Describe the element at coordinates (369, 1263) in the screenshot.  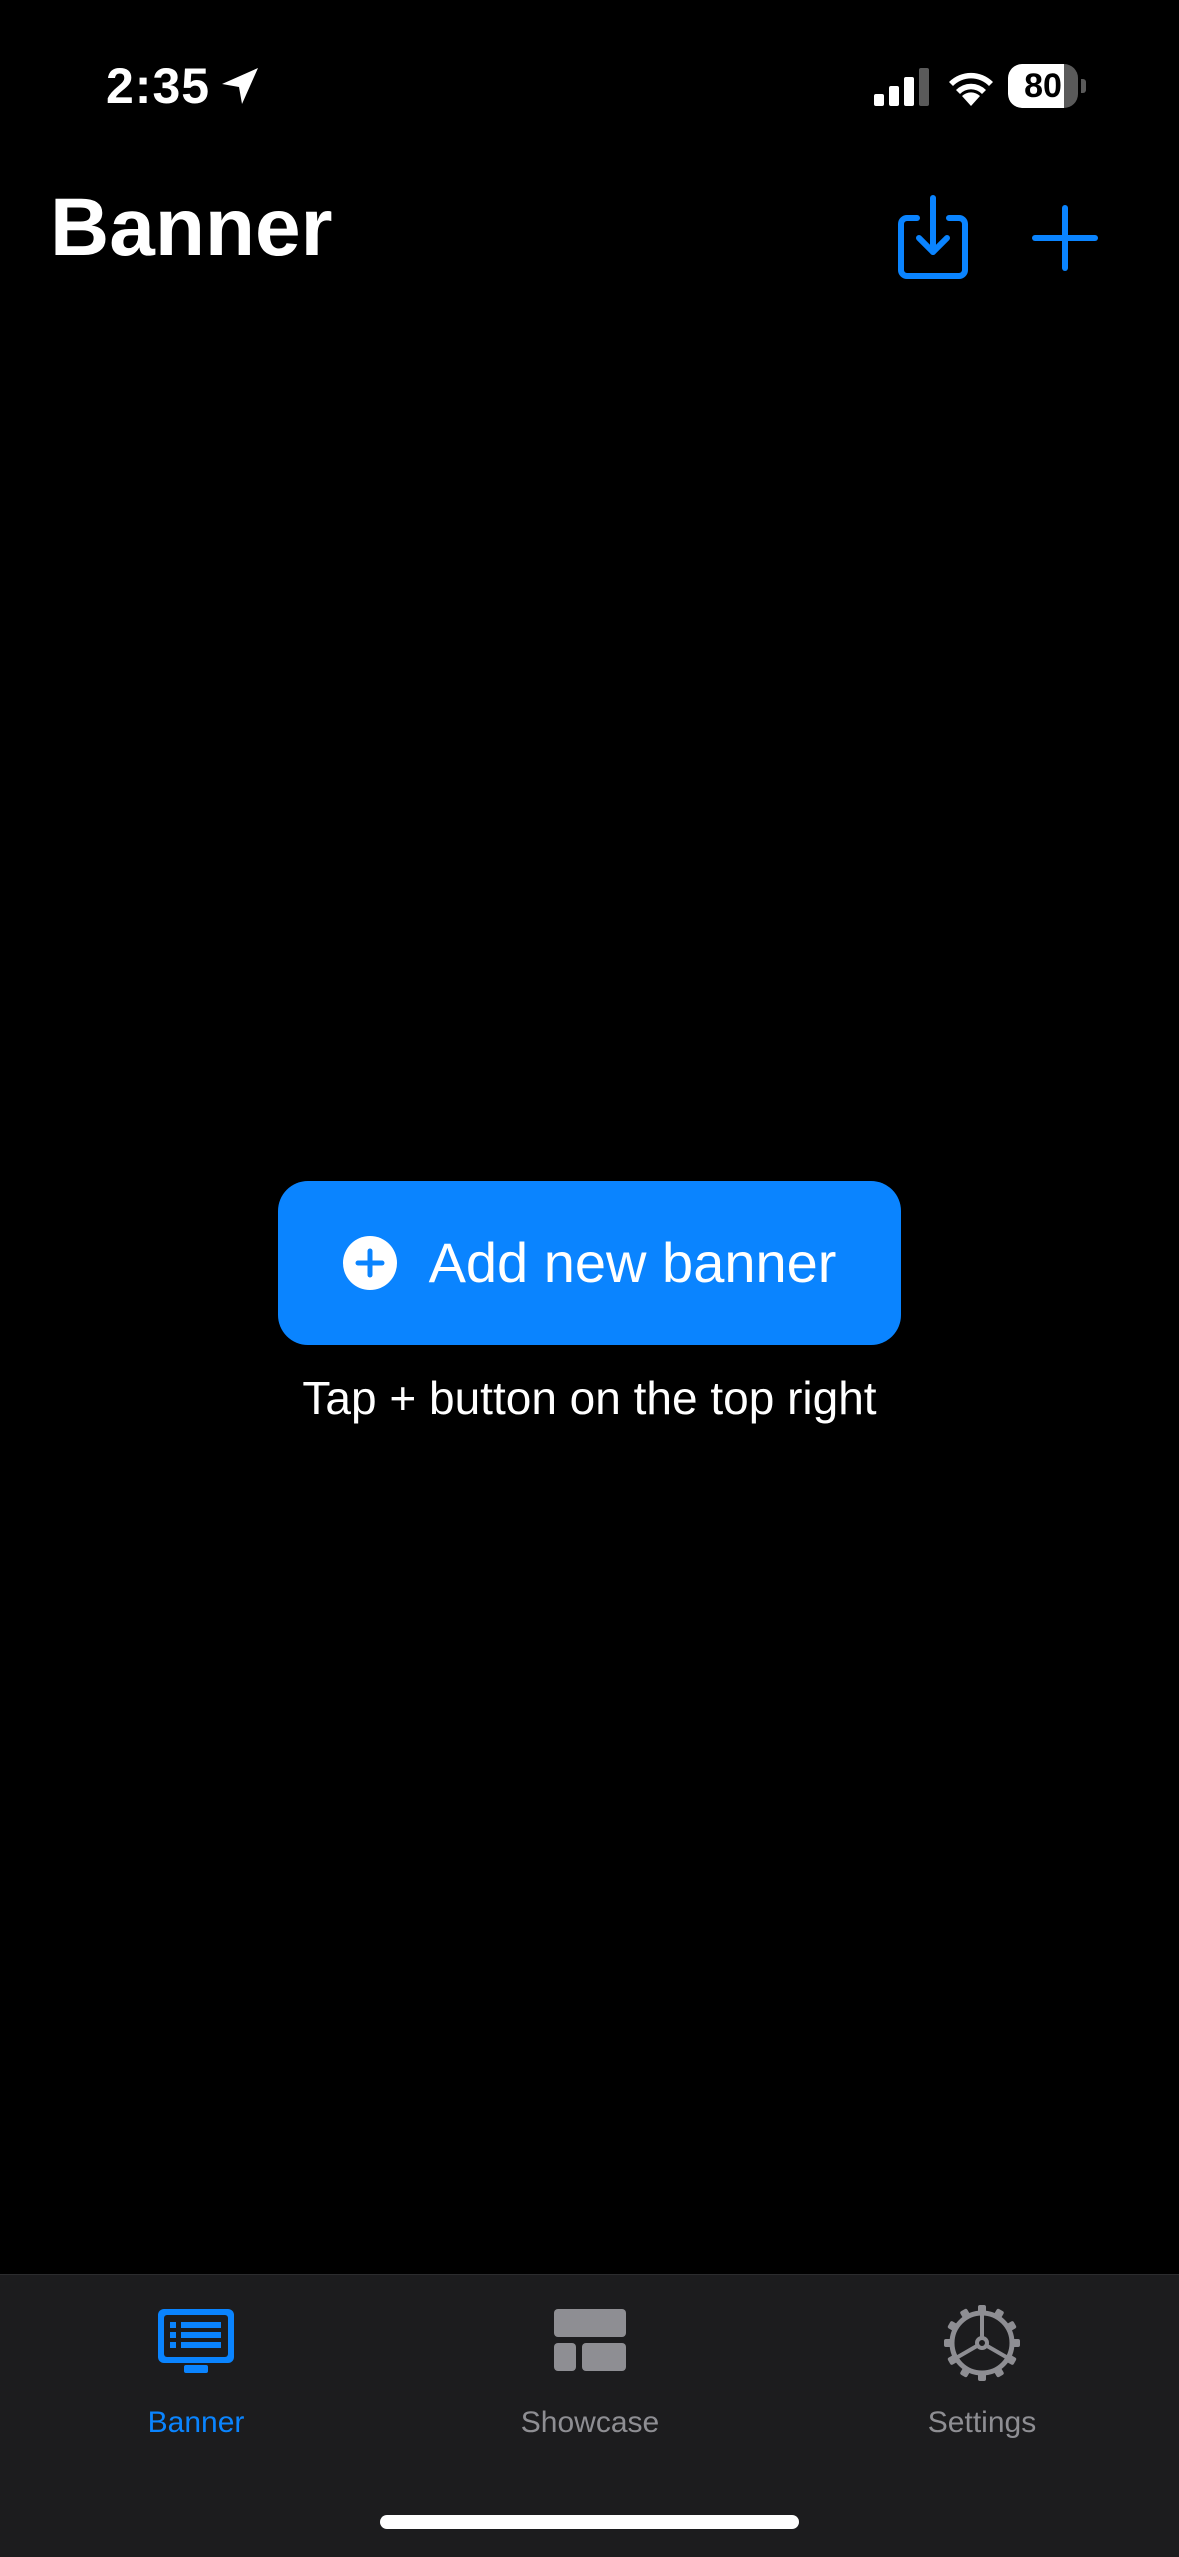
I see `plus-circle-icon` at that location.